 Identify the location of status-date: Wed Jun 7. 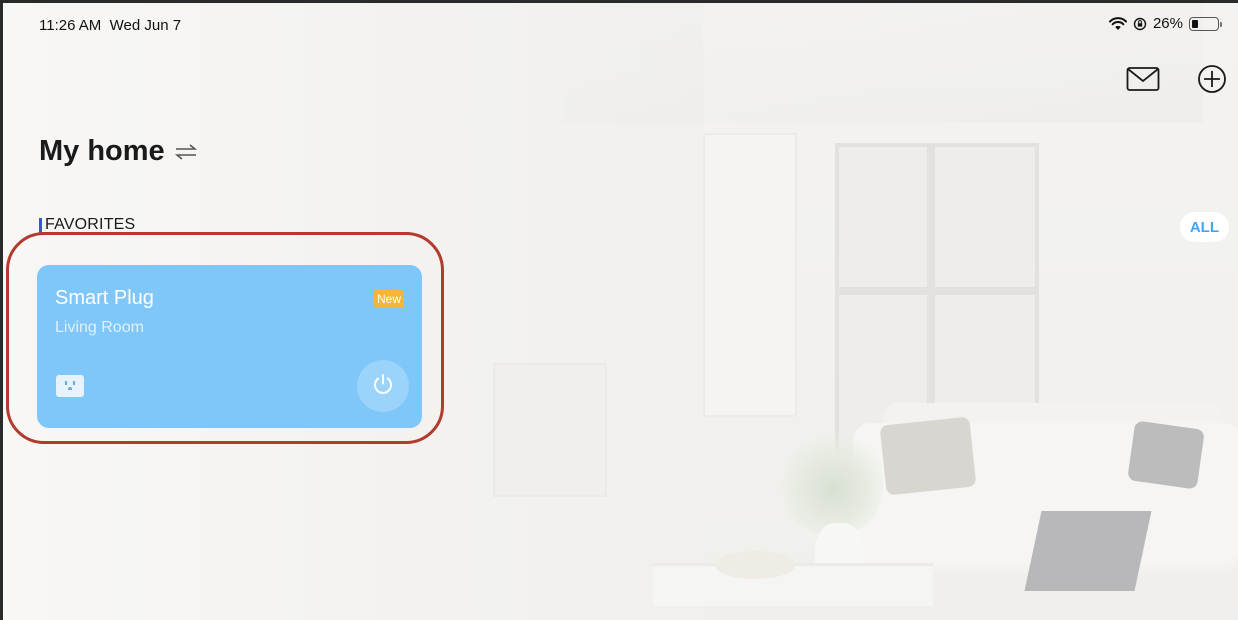
(145, 25).